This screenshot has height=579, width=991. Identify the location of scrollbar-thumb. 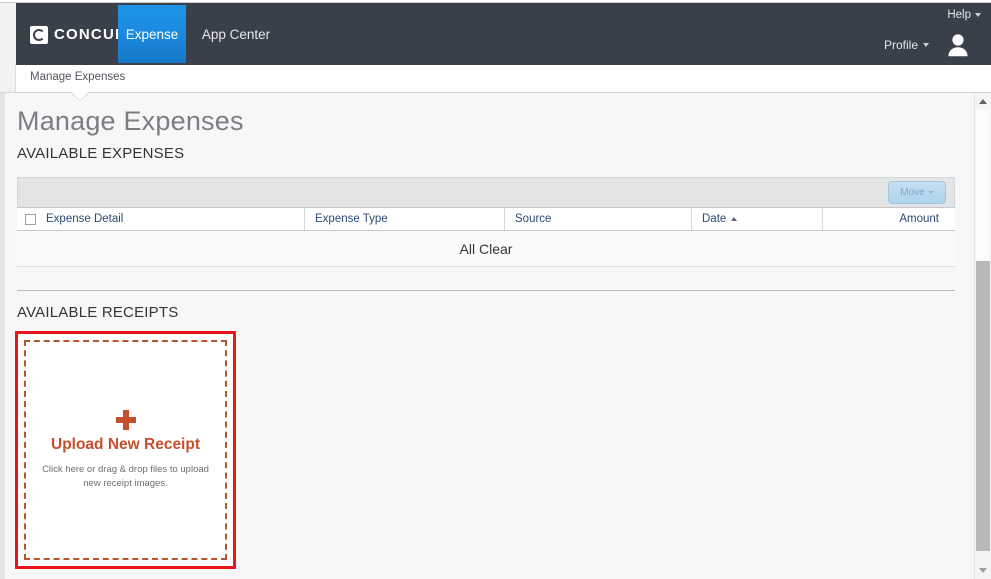
(983, 406).